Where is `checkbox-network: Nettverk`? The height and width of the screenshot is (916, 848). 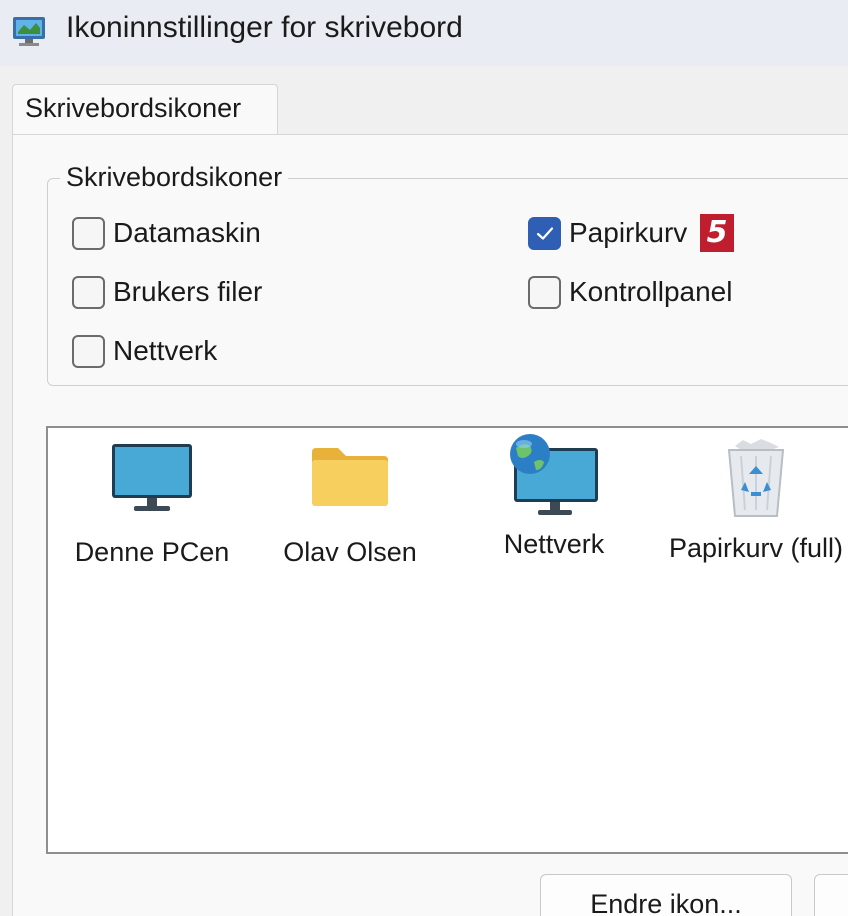 checkbox-network: Nettverk is located at coordinates (144, 351).